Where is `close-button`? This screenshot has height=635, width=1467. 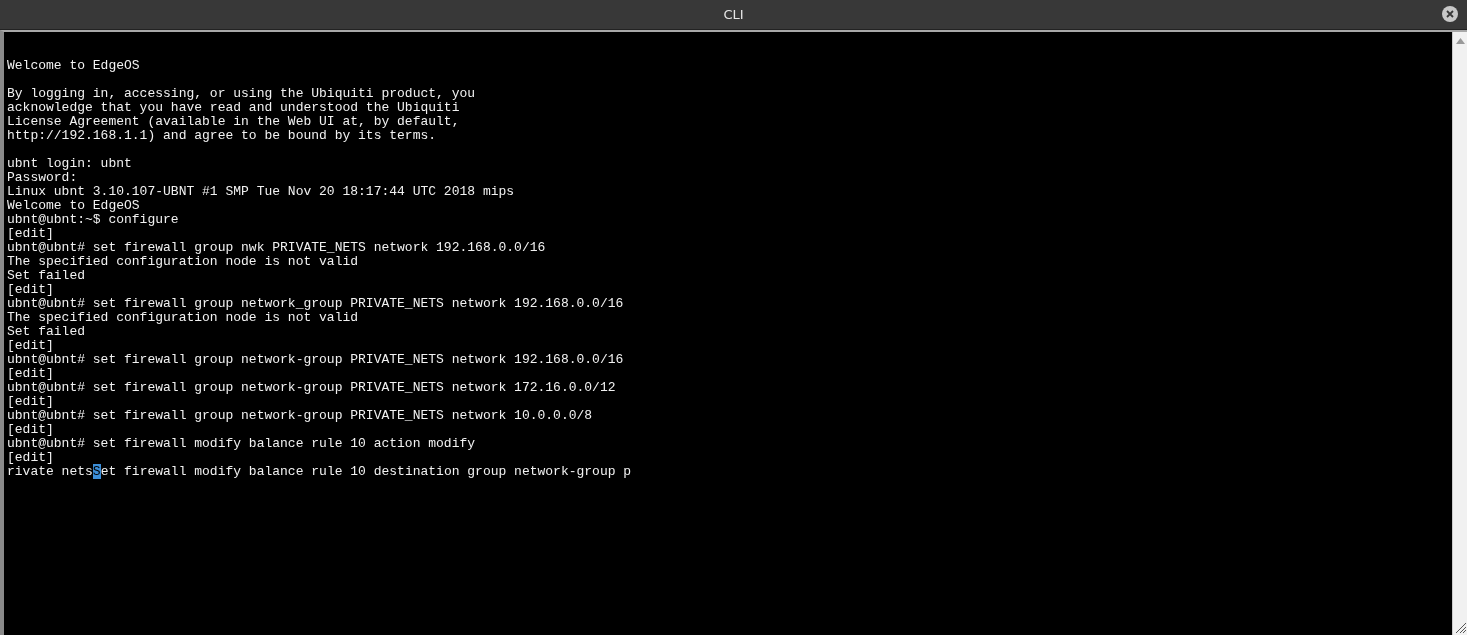 close-button is located at coordinates (1450, 14).